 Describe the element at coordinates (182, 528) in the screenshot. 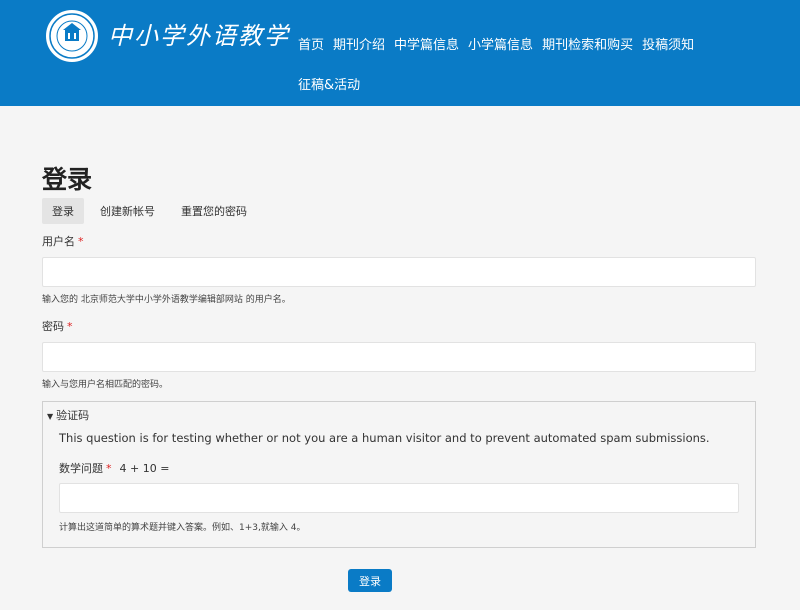

I see `captcha-hint: 计算出这道简单的算术题并键入答案。例如、1+3,就输入 4。` at that location.